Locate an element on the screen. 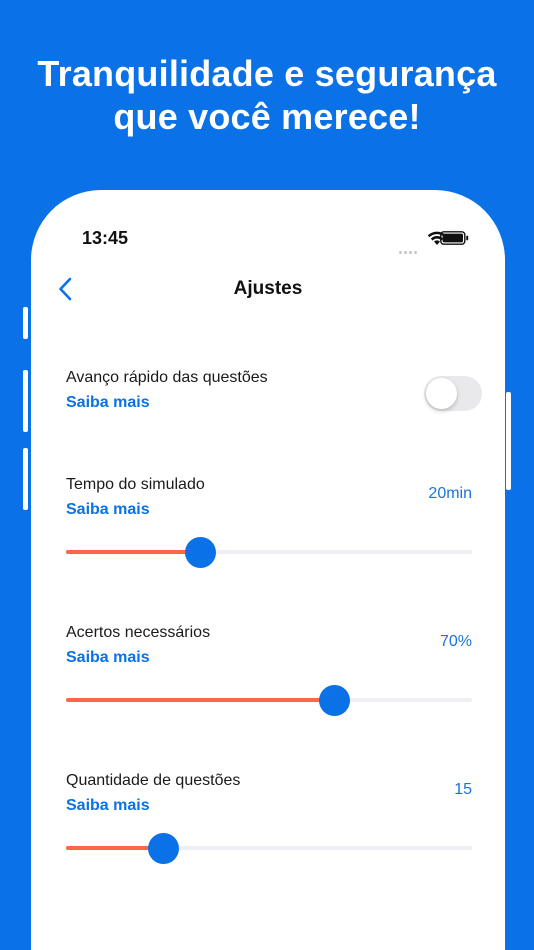  status-bar: 13:45 is located at coordinates (268, 230).